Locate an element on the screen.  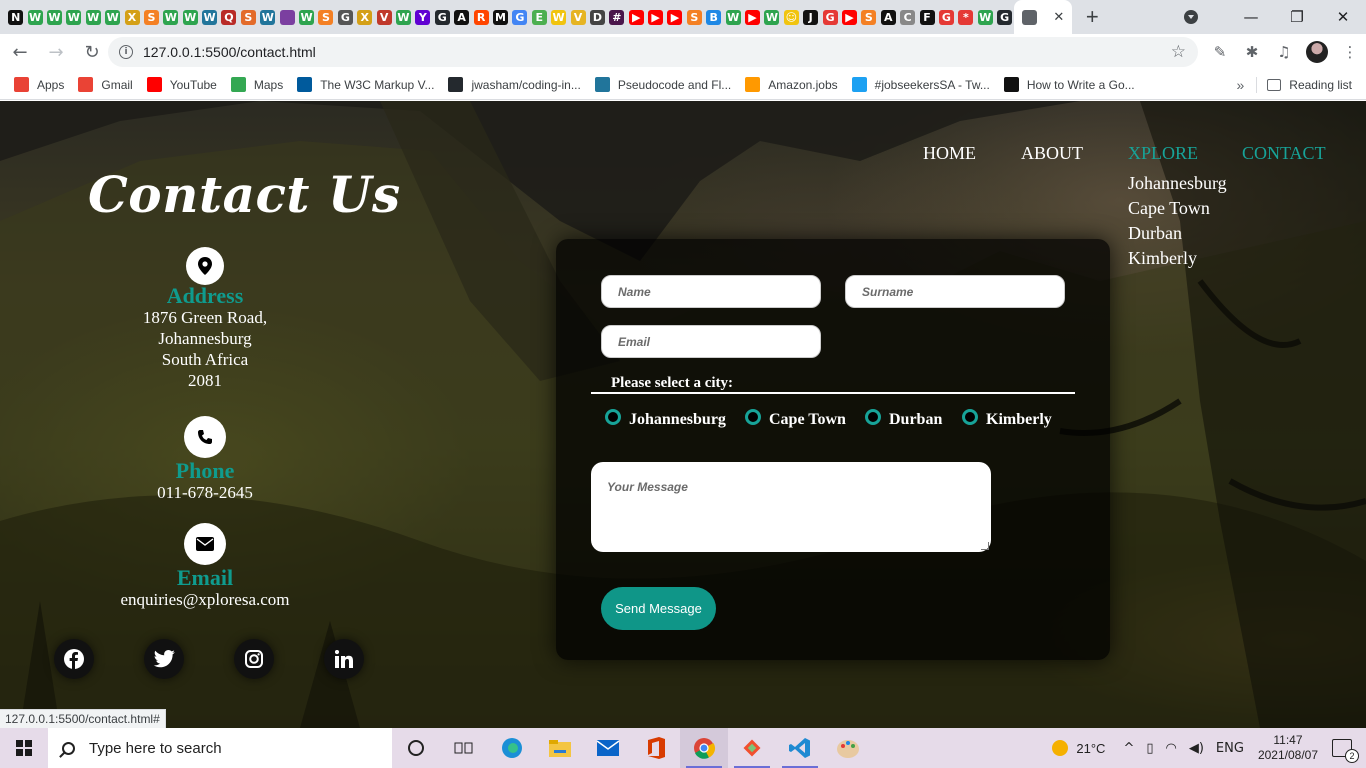
nav-about-link: ABOUT is located at coordinates (1052, 153).